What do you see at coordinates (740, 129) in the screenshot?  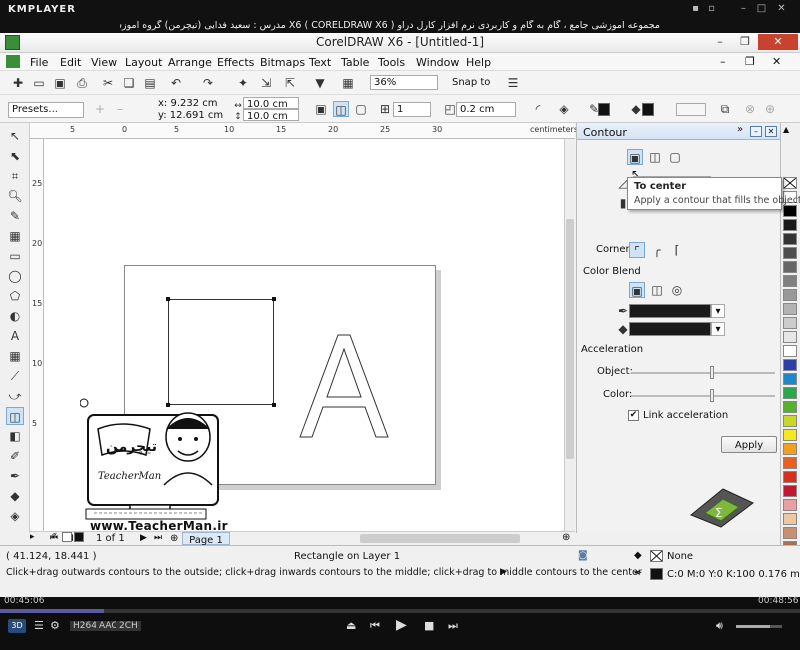 I see `expand-icon: »` at bounding box center [740, 129].